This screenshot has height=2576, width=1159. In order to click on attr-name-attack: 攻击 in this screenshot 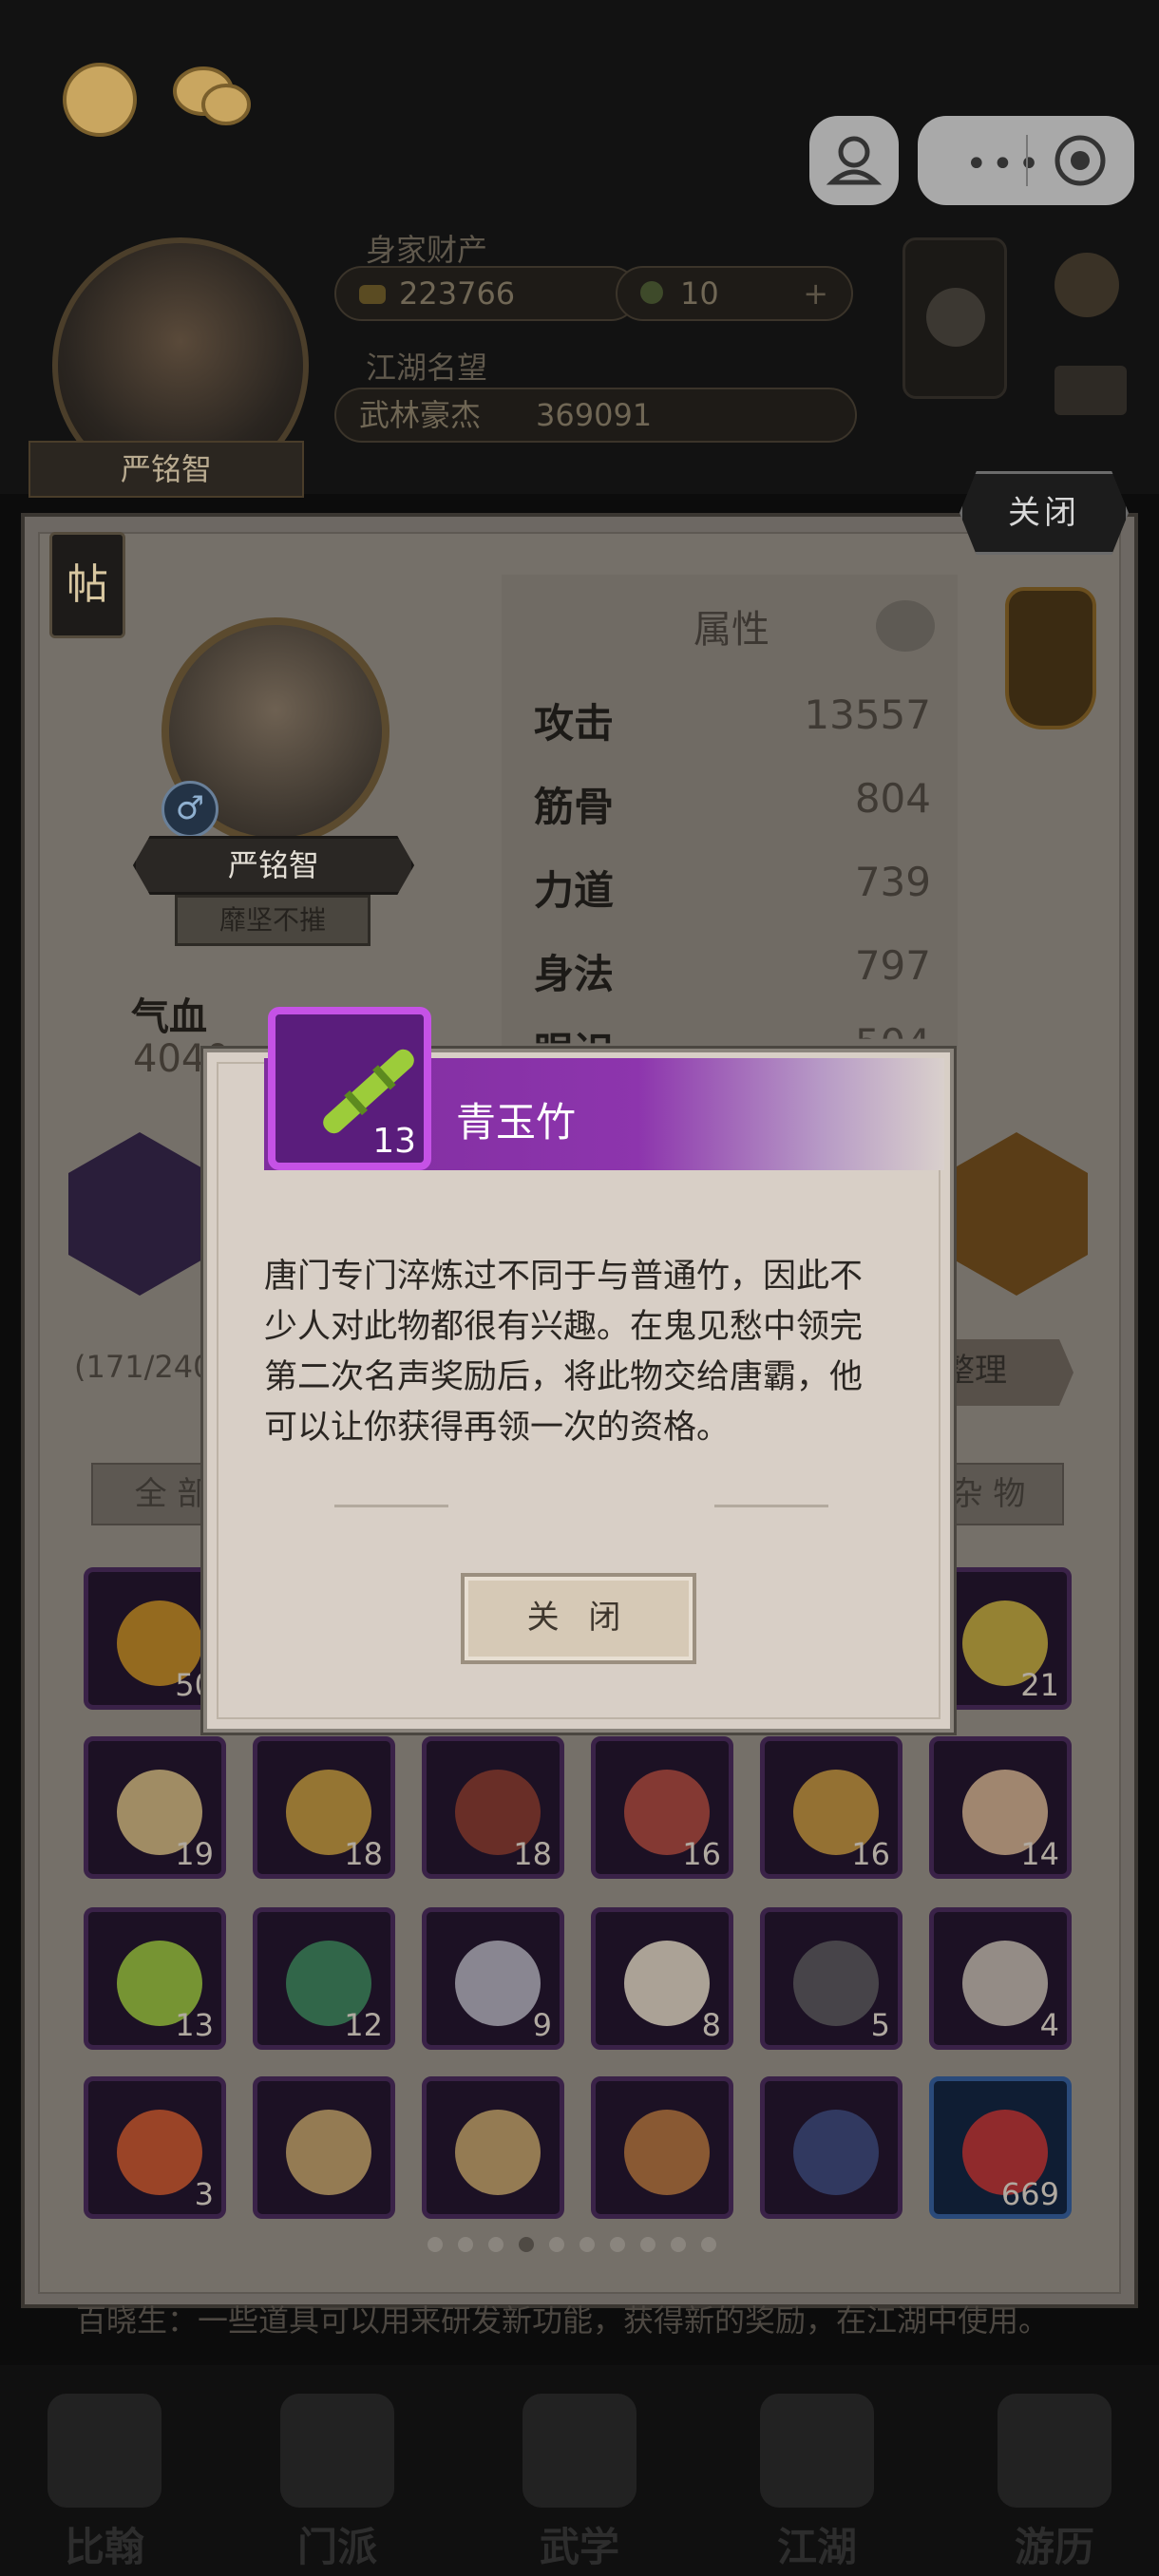, I will do `click(574, 723)`.